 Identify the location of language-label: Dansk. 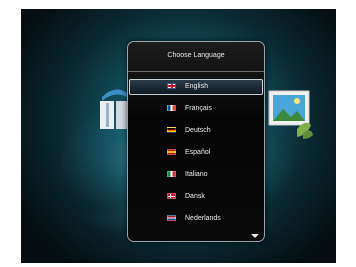
(195, 196).